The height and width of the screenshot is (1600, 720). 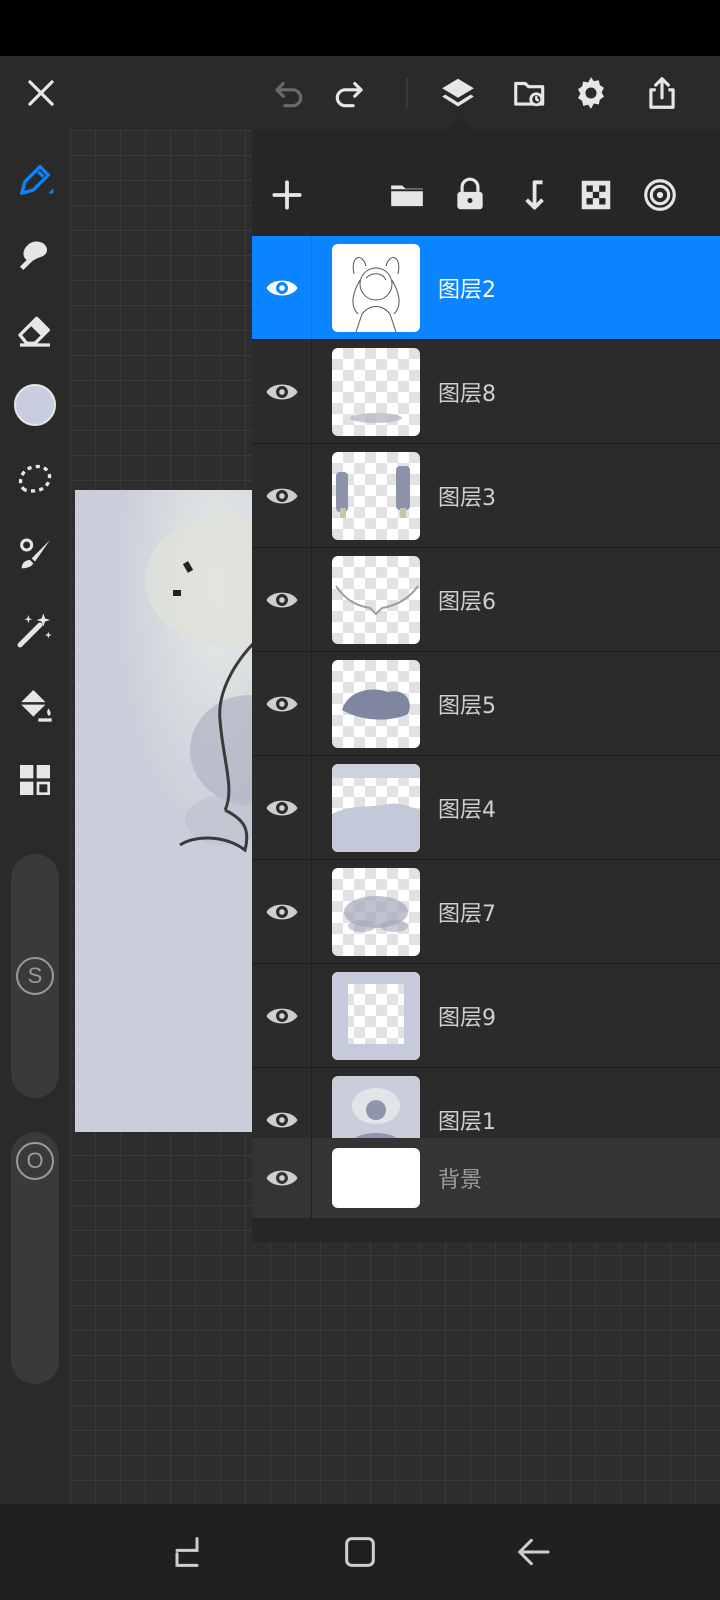 I want to click on undo-button, so click(x=288, y=93).